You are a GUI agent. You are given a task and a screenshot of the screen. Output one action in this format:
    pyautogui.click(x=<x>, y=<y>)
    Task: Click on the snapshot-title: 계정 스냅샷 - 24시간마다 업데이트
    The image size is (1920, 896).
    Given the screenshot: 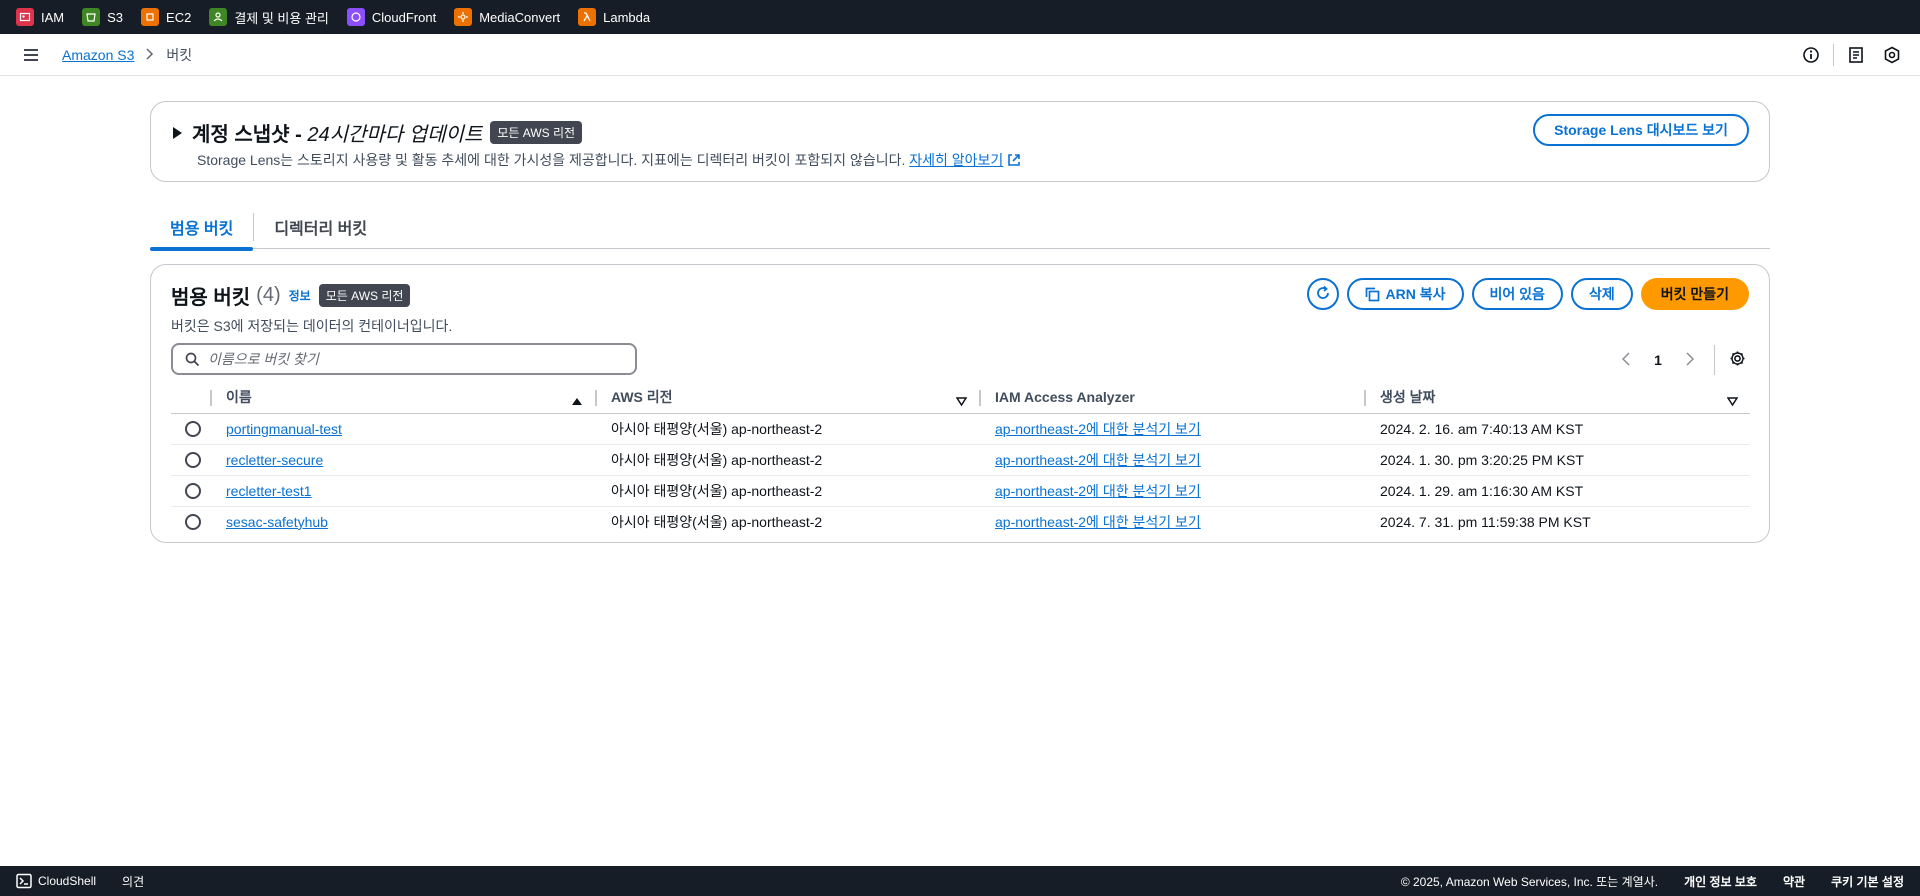 What is the action you would take?
    pyautogui.click(x=337, y=132)
    